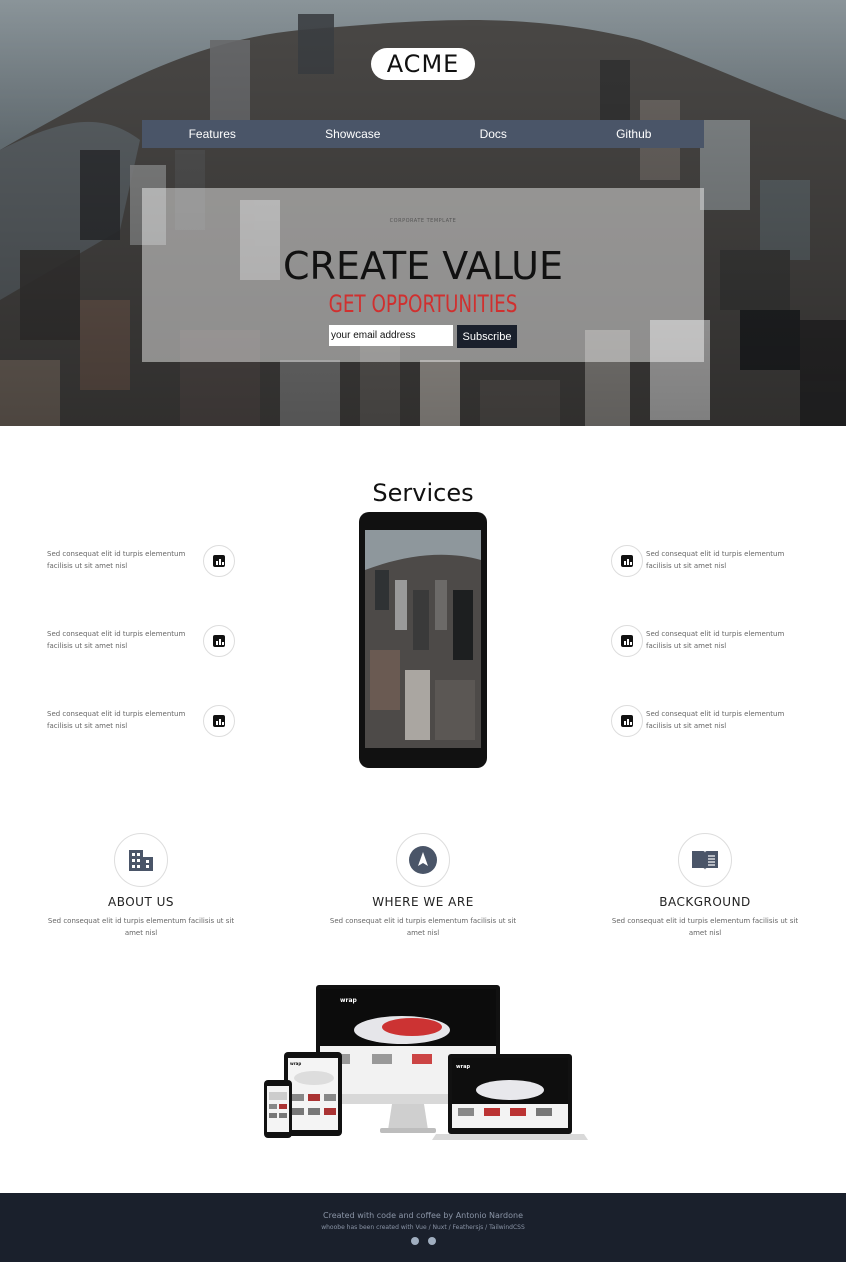  What do you see at coordinates (423, 1241) in the screenshot?
I see `footer-icons` at bounding box center [423, 1241].